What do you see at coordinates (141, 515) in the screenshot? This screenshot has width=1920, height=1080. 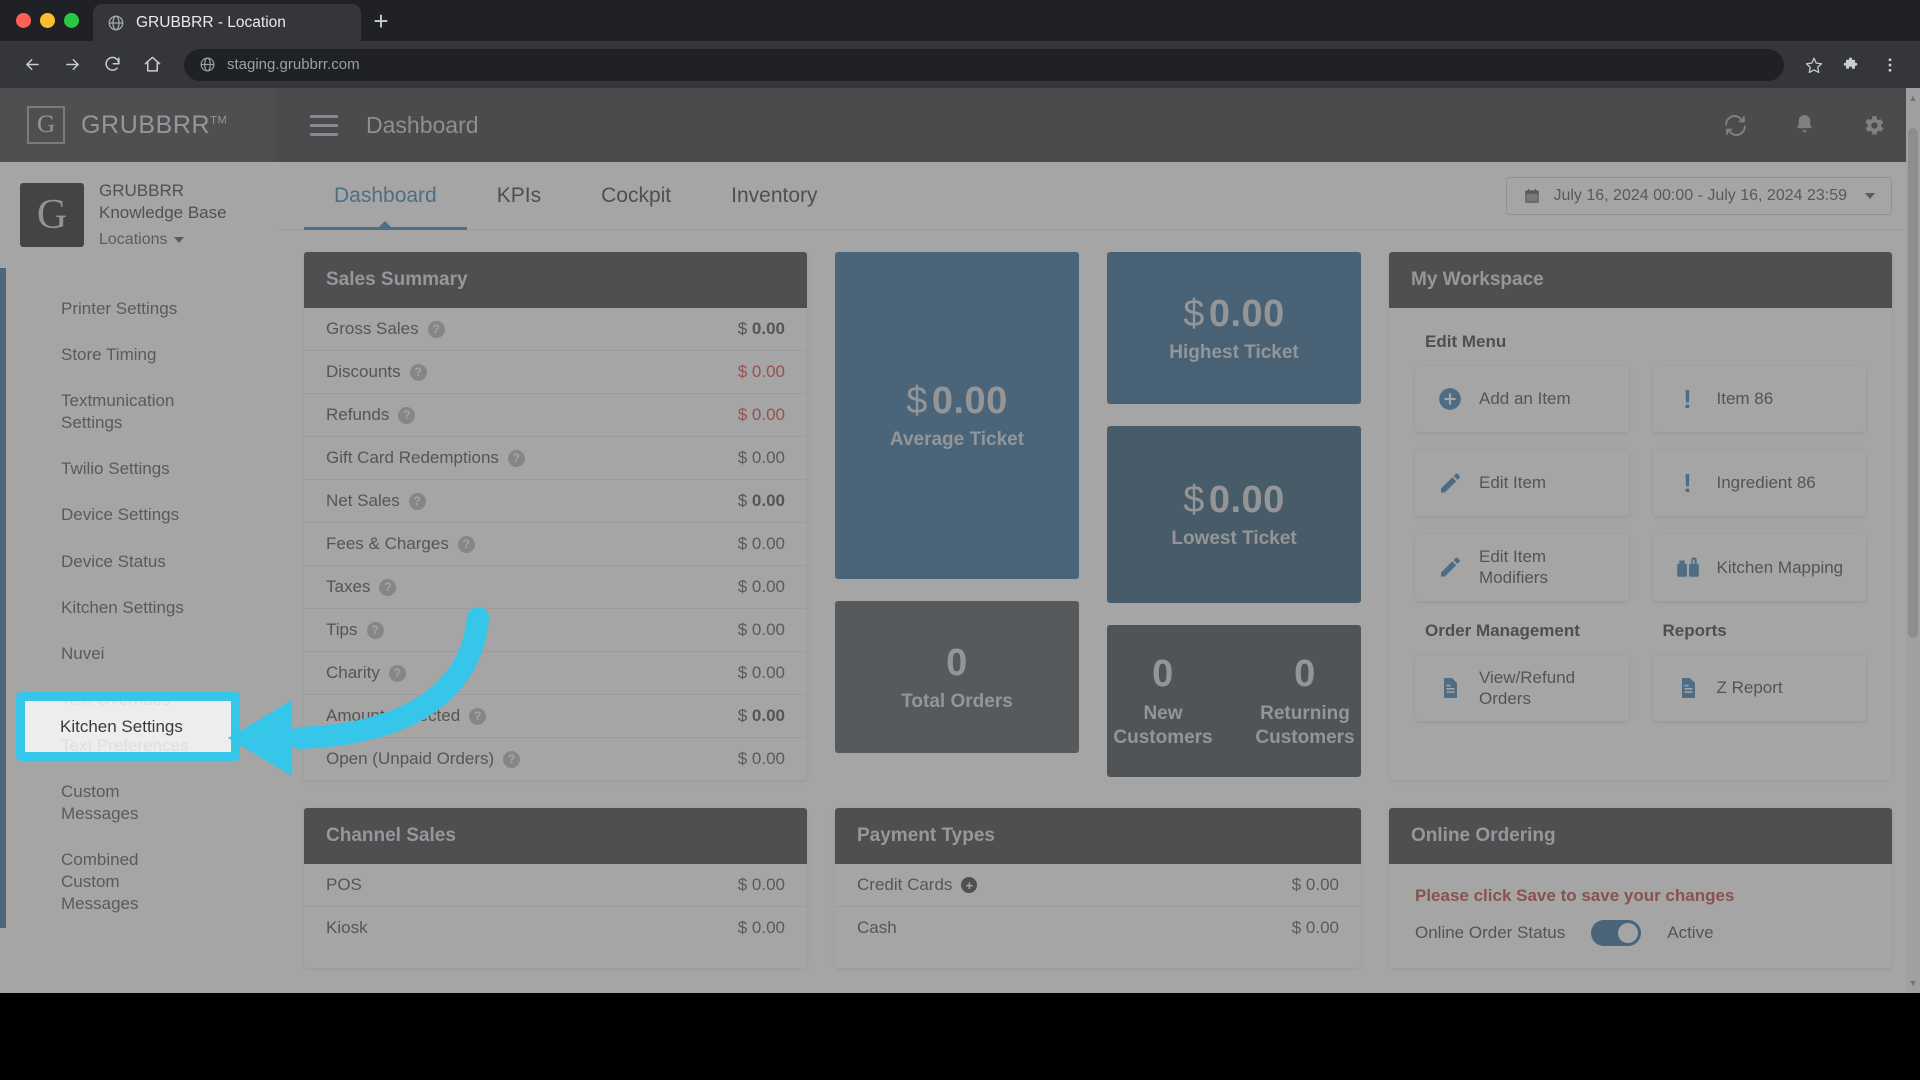 I see `sidebar-item-device-settings: Device Settings` at bounding box center [141, 515].